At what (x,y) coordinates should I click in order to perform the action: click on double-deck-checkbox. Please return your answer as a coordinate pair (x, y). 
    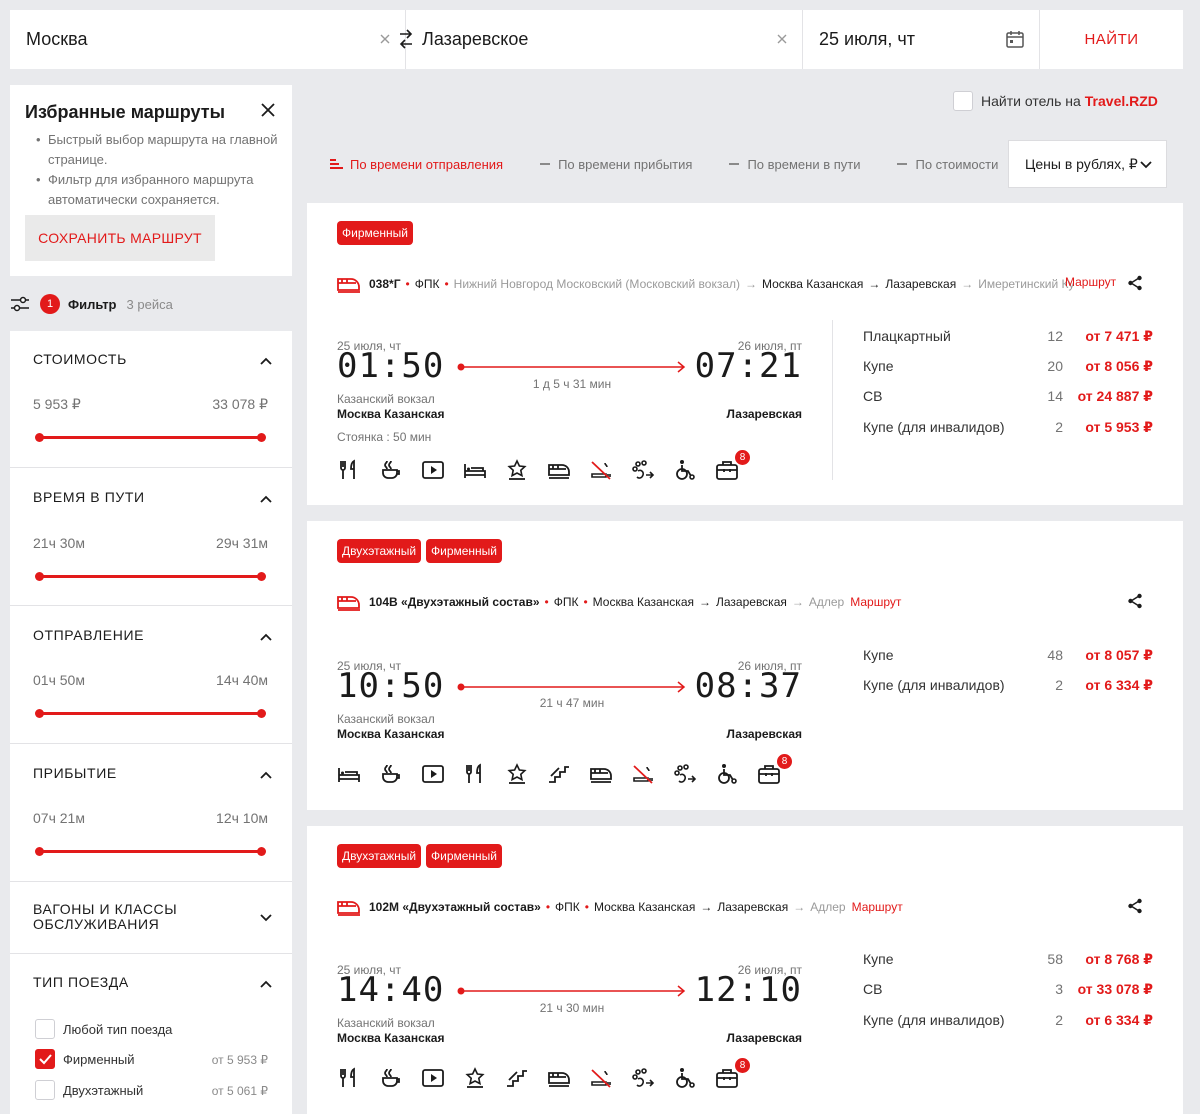
    Looking at the image, I should click on (45, 1090).